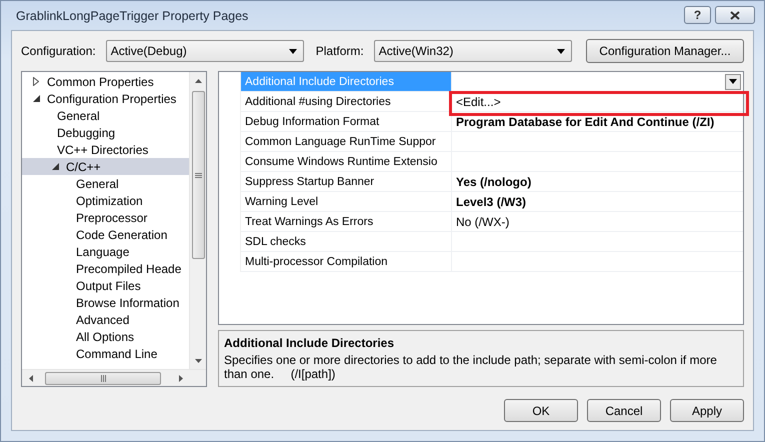 The image size is (765, 442). I want to click on tree-item: Optimization, so click(105, 200).